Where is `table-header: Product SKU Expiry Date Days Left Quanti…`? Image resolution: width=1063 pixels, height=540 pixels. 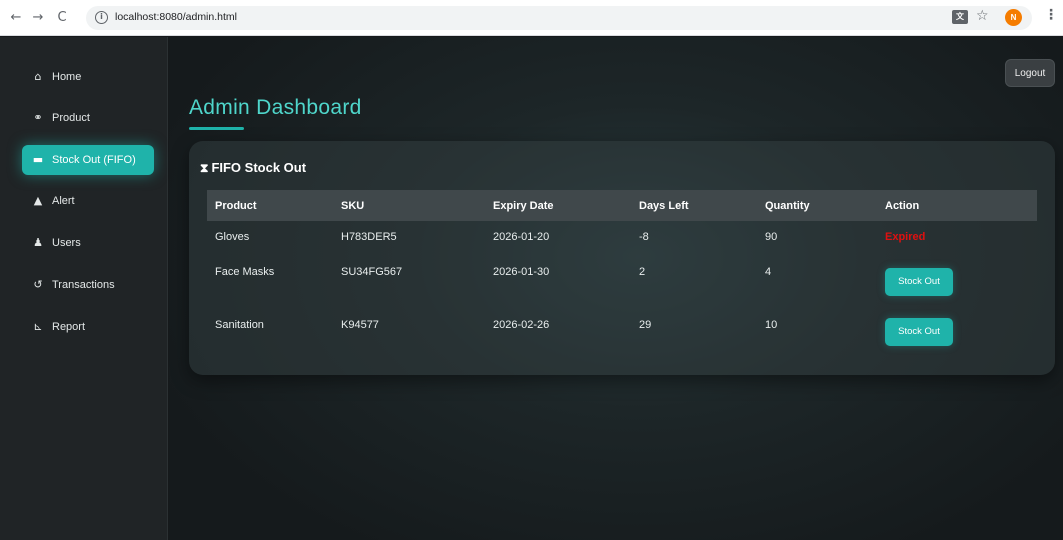 table-header: Product SKU Expiry Date Days Left Quanti… is located at coordinates (622, 205).